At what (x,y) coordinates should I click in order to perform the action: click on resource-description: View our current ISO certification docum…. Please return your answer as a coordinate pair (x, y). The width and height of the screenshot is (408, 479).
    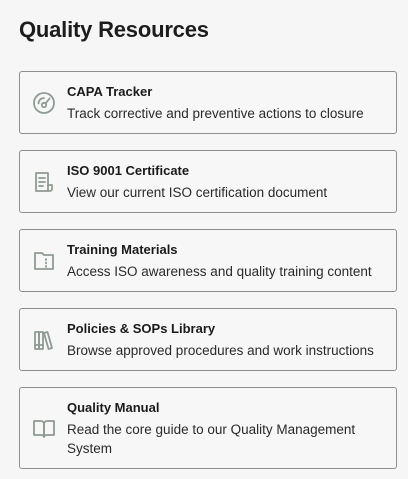
    Looking at the image, I should click on (197, 192).